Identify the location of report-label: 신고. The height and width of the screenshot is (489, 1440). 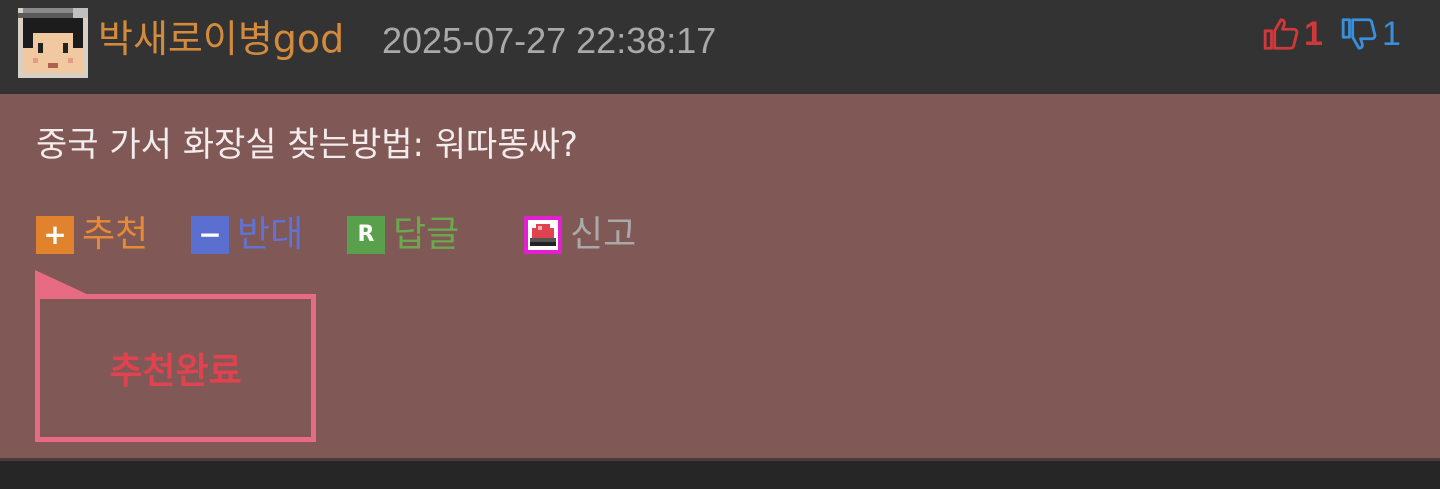
(603, 234).